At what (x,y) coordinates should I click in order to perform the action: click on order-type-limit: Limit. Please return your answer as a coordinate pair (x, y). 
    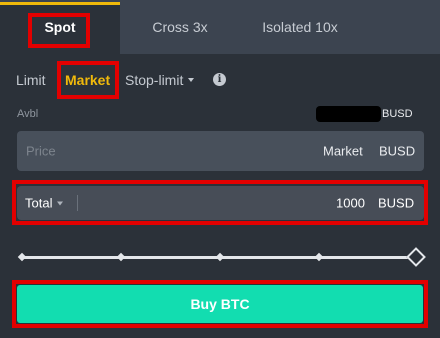
    Looking at the image, I should click on (31, 80).